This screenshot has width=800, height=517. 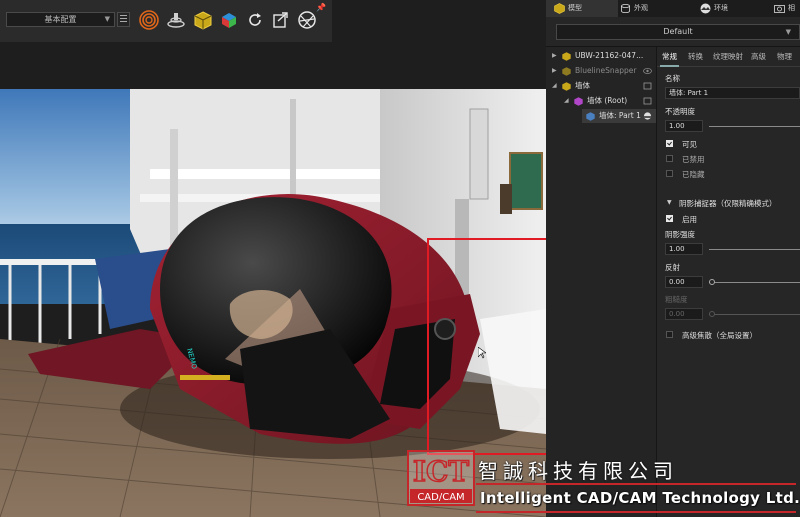 I want to click on tree-item-label: 墙体 (Root), so click(x=607, y=100).